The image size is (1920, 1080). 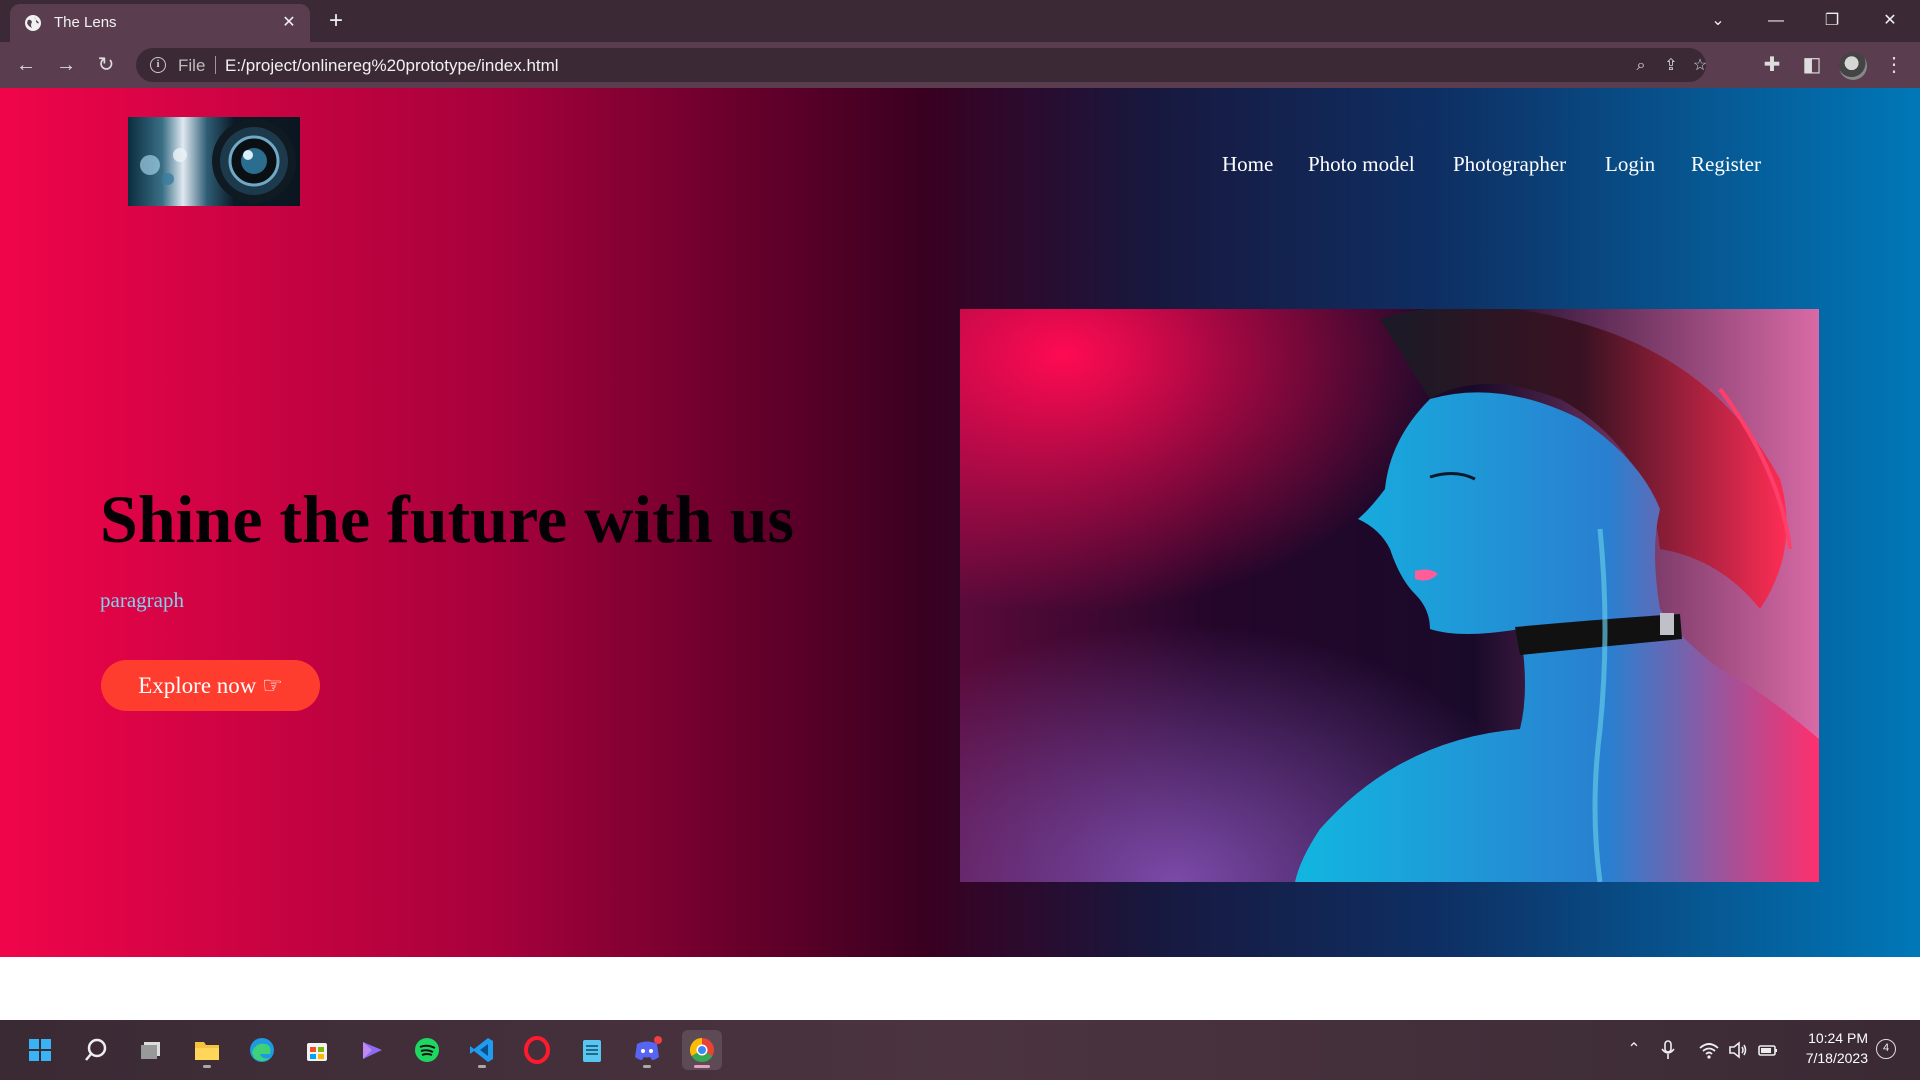 I want to click on clock-date: 7/18/2023, so click(x=1832, y=1058).